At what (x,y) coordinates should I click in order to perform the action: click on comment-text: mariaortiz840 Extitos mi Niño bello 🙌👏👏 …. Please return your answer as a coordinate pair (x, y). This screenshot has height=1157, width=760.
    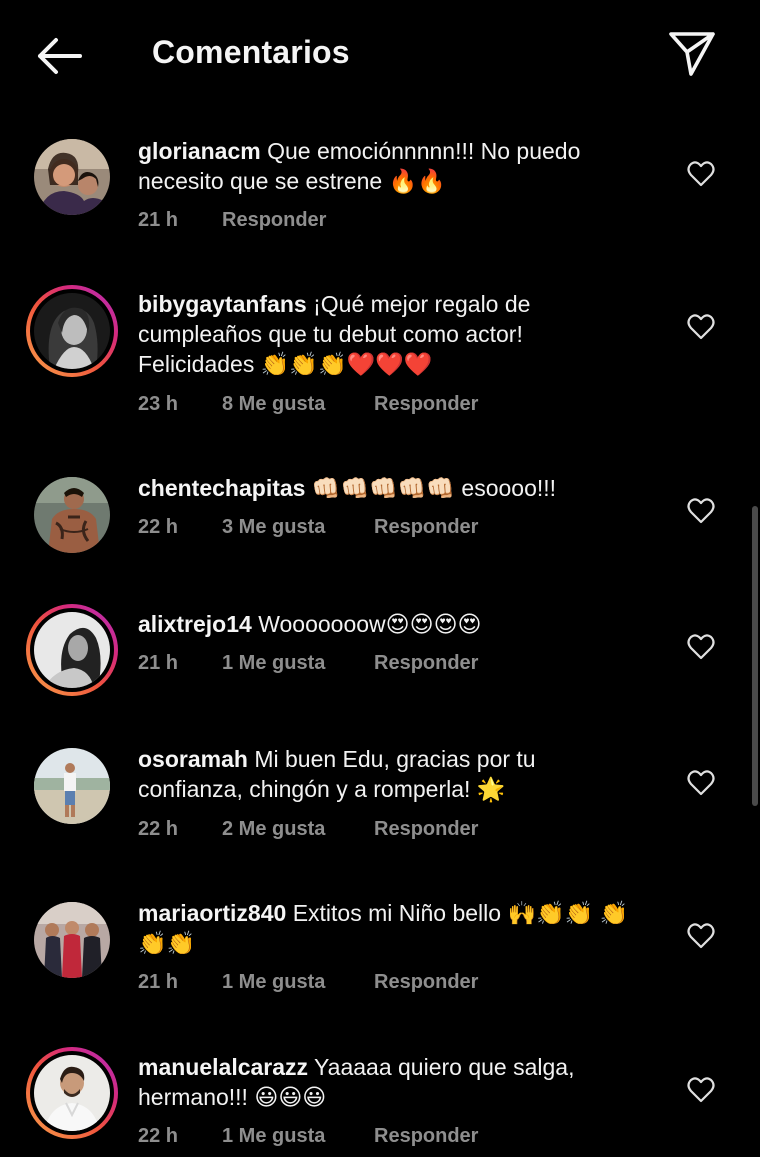
    Looking at the image, I should click on (388, 928).